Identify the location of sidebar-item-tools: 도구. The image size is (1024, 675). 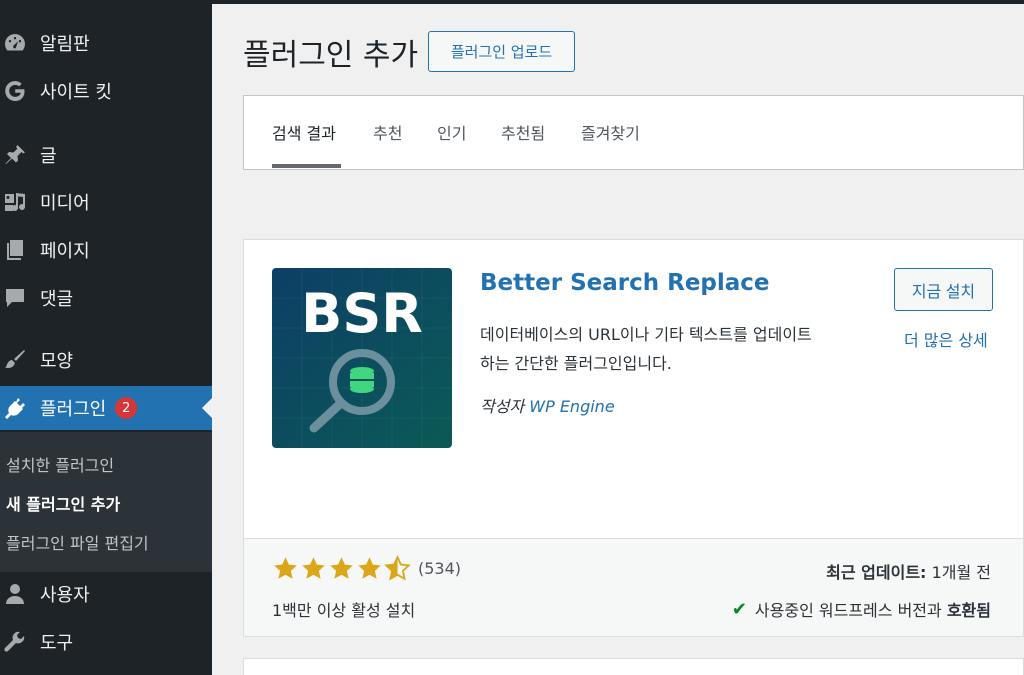
(106, 642).